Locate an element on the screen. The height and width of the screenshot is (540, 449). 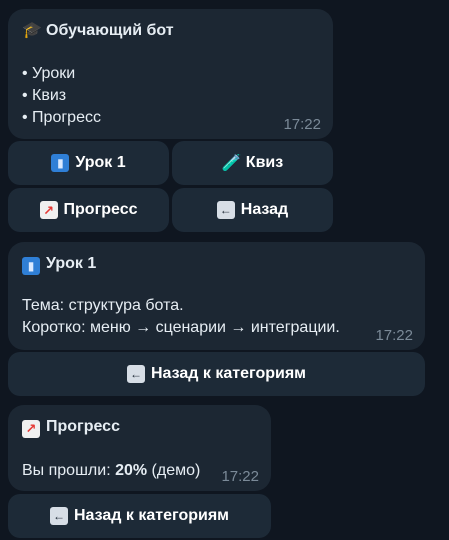
list-item-quiz: • Квиз is located at coordinates (44, 95).